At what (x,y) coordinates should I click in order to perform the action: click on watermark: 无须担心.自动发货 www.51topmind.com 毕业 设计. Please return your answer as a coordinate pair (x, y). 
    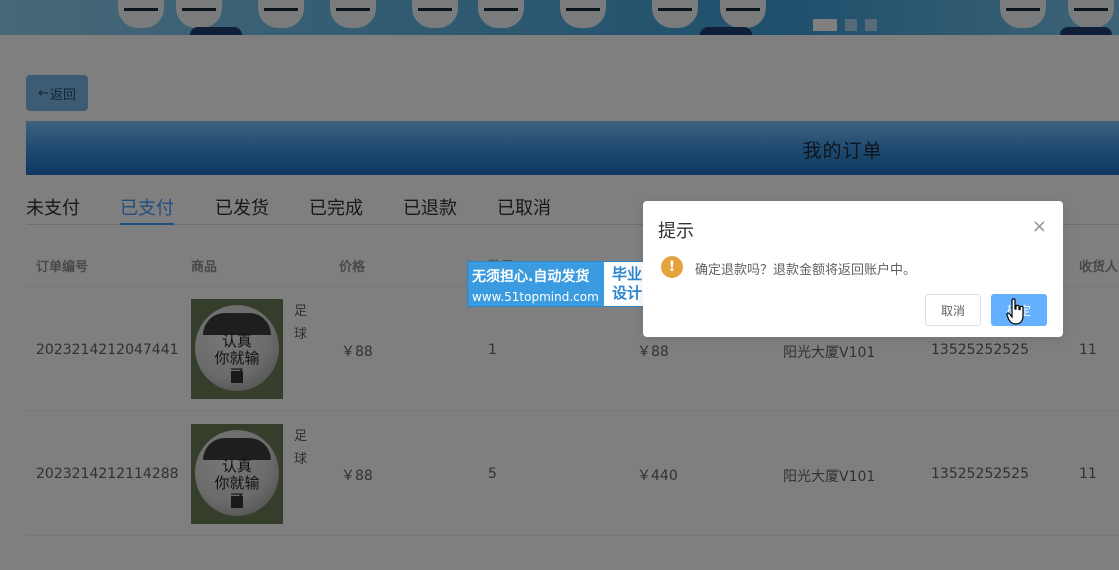
    Looking at the image, I should click on (559, 284).